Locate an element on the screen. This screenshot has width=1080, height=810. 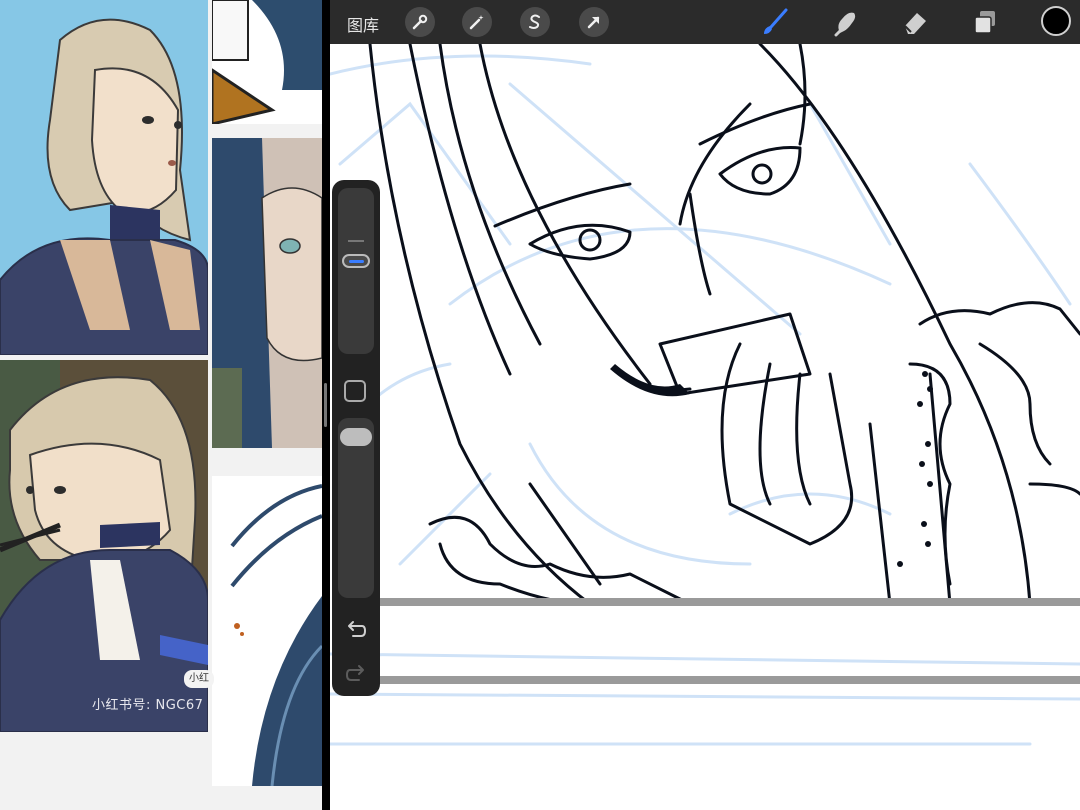
wrench-icon is located at coordinates (420, 22).